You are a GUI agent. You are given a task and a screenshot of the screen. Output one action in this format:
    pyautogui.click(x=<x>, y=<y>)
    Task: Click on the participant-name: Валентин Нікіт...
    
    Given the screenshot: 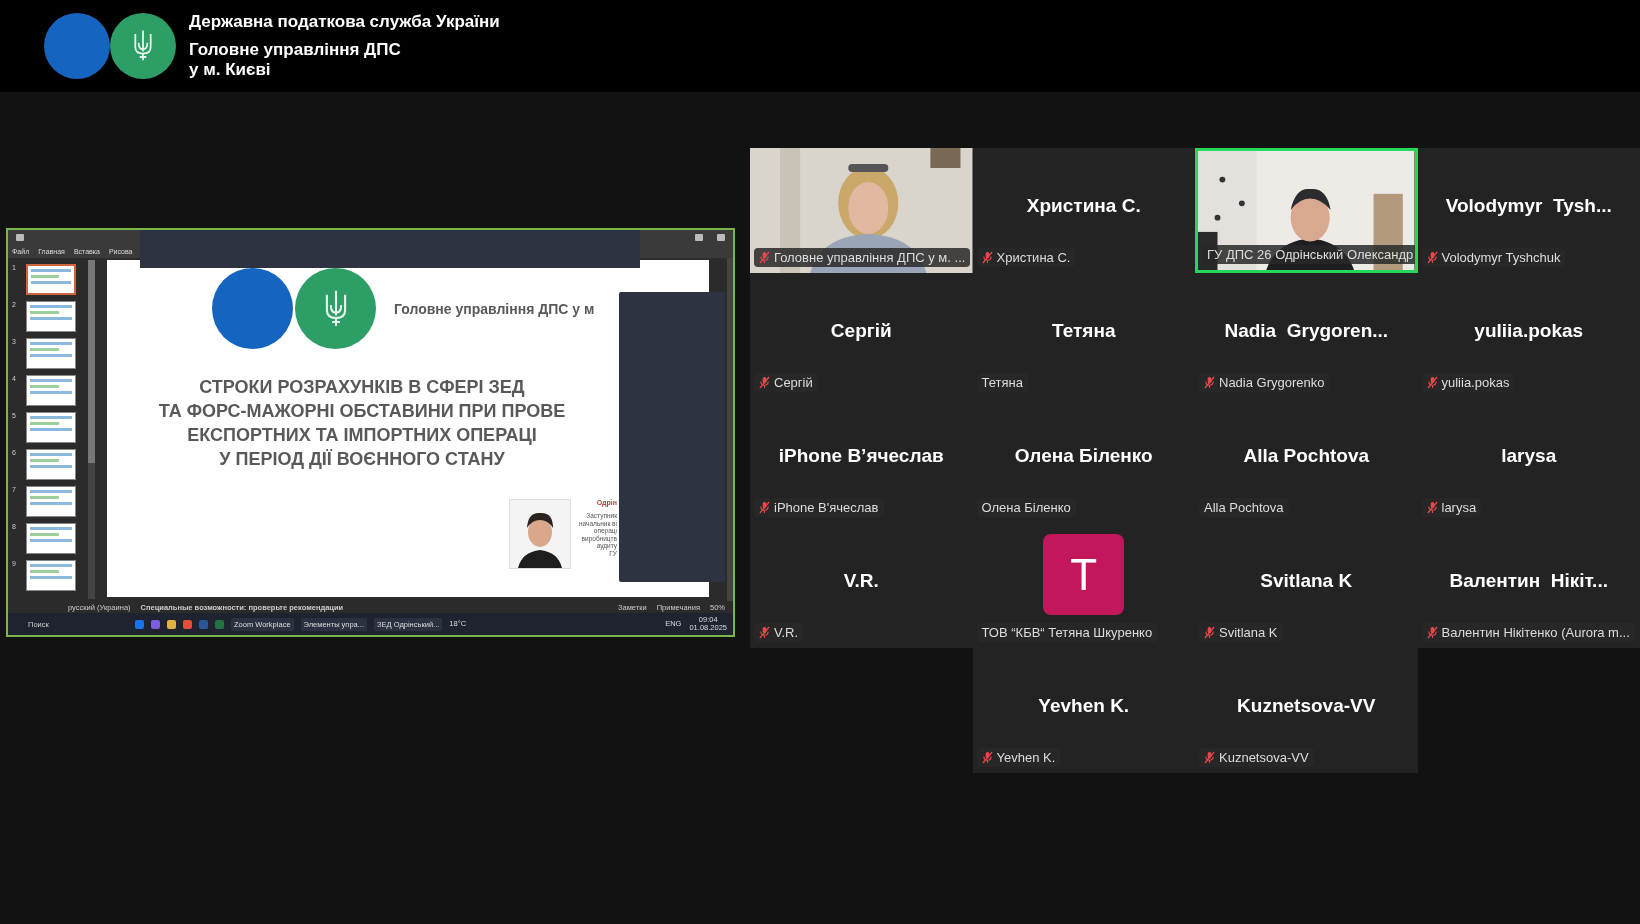 What is the action you would take?
    pyautogui.click(x=1528, y=580)
    